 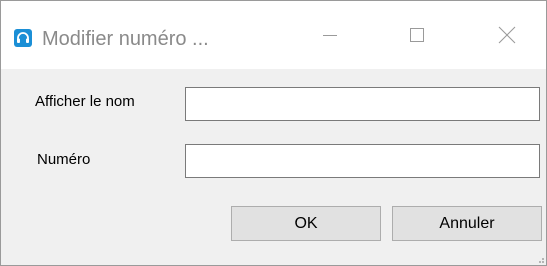 I want to click on ok-button: OK, so click(x=306, y=223).